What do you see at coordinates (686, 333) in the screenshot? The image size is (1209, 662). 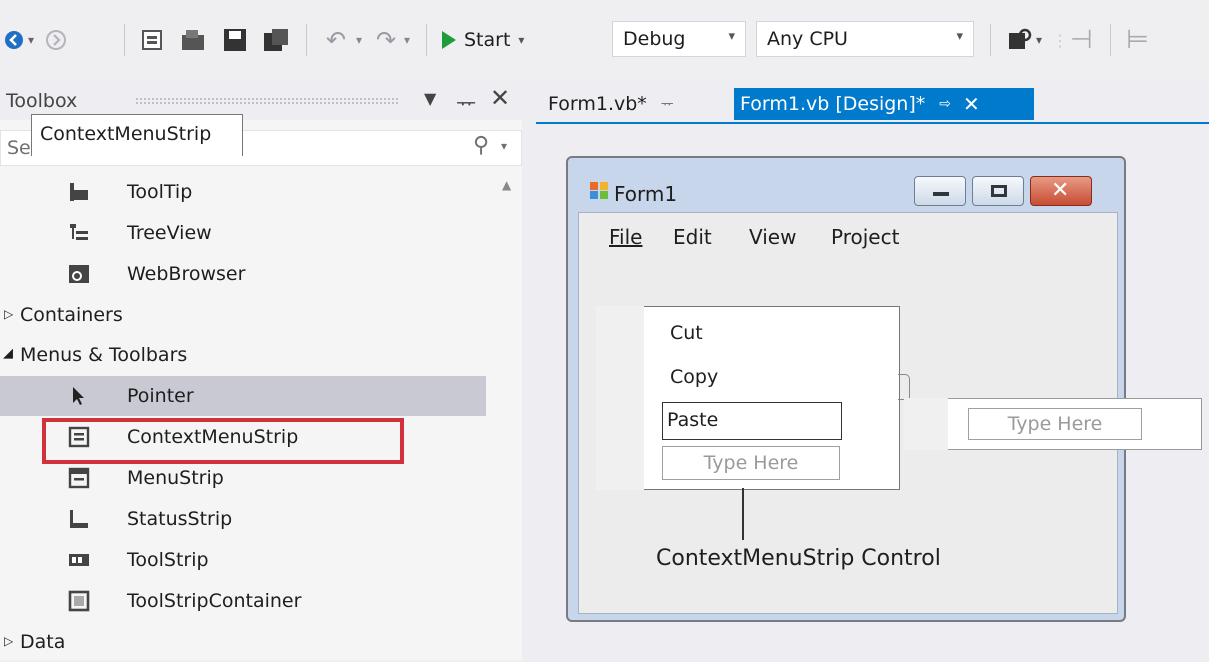 I see `menu-item-cut: Cut` at bounding box center [686, 333].